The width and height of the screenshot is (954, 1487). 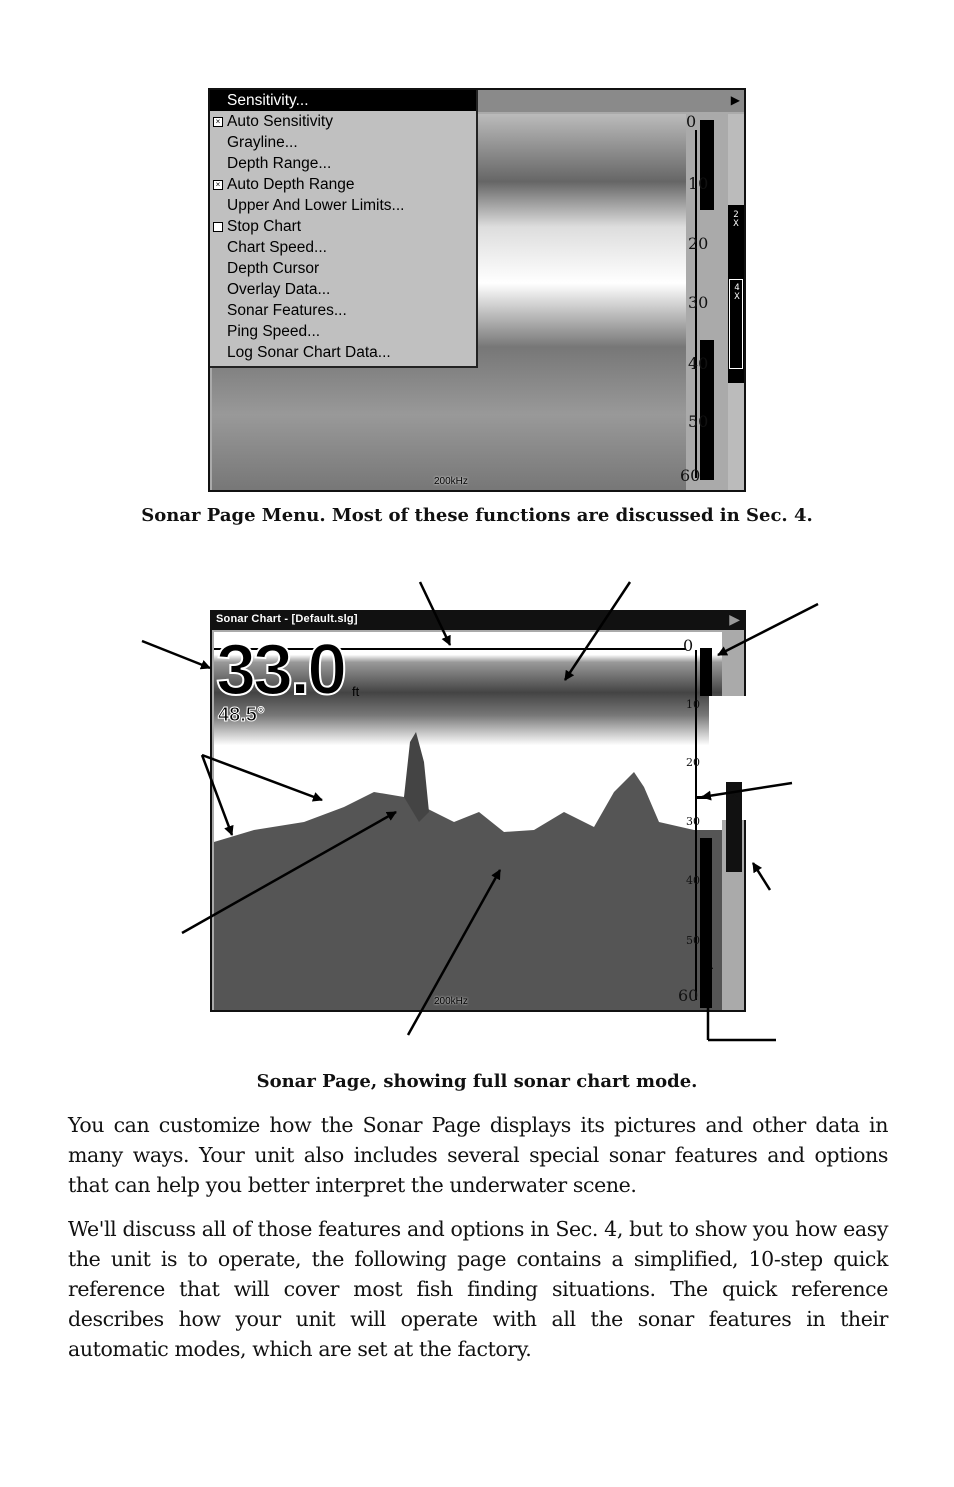 I want to click on arrow-scale-clutter, so click(x=768, y=629).